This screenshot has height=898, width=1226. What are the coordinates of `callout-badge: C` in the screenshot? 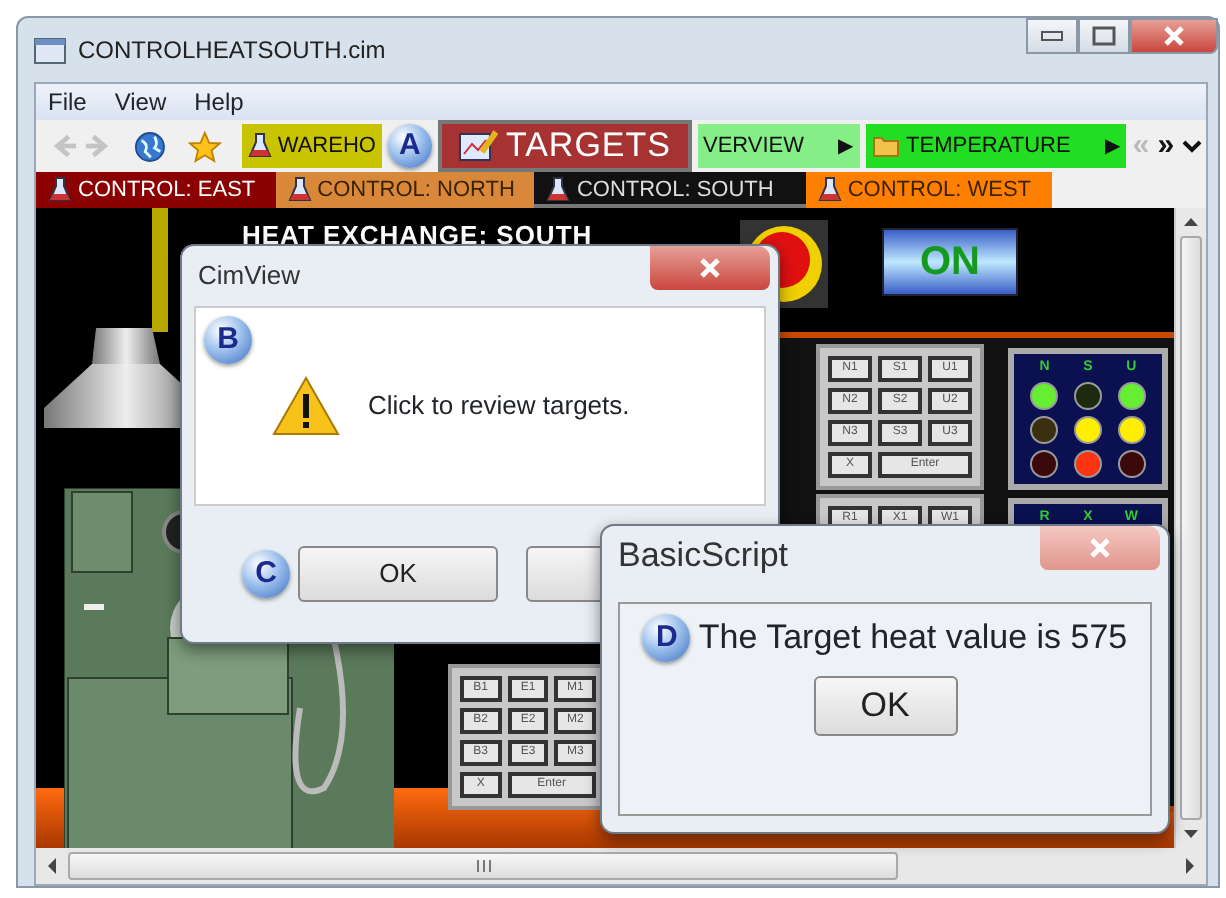 It's located at (266, 574).